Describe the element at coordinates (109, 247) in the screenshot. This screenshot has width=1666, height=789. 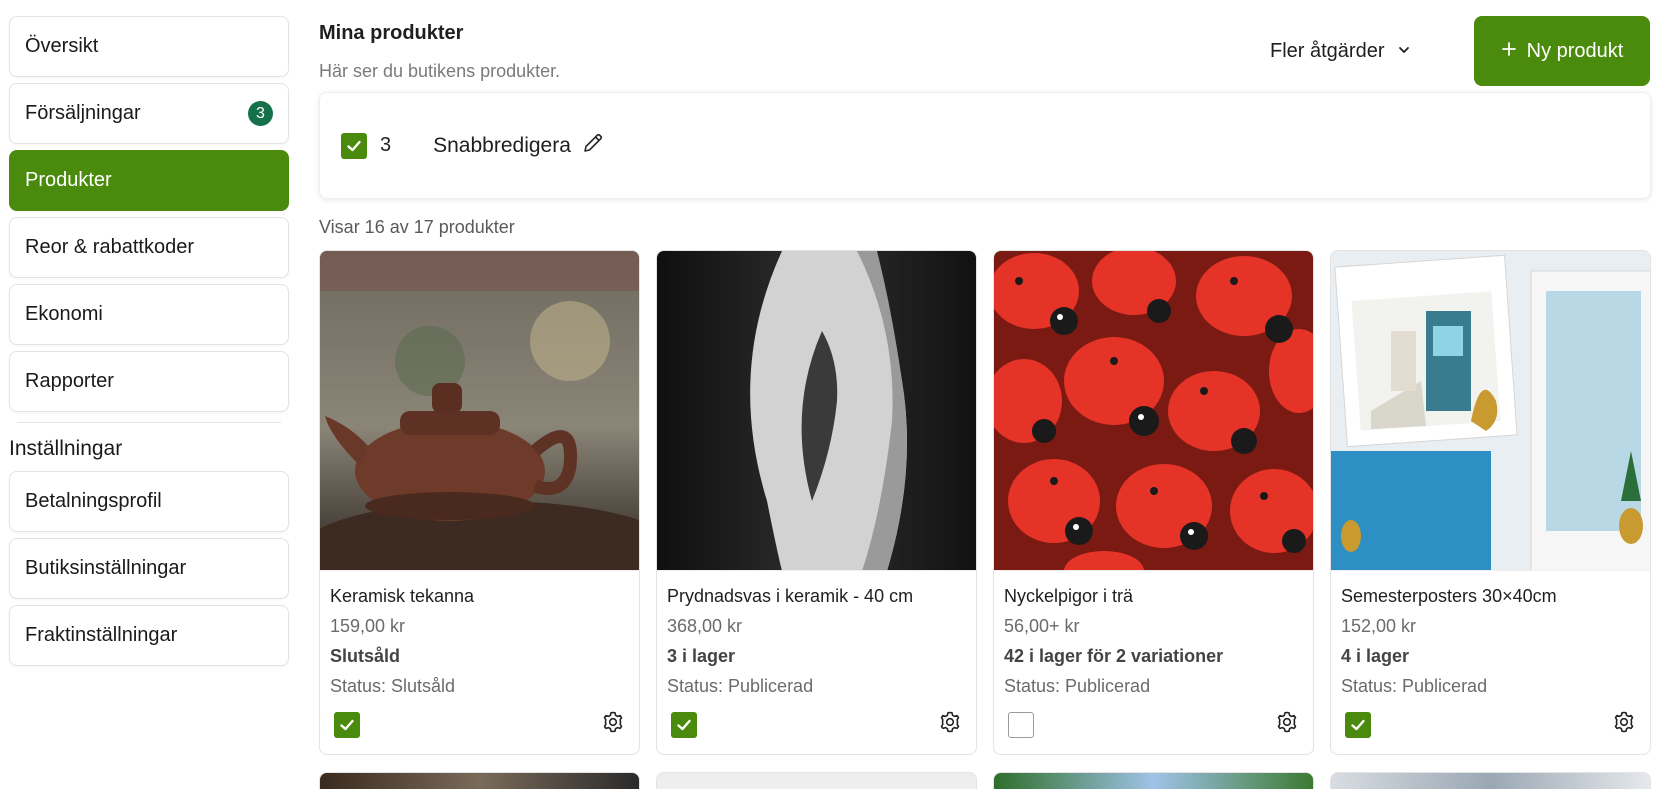
I see `sidebar-item-label: Reor & rabattkoder` at that location.